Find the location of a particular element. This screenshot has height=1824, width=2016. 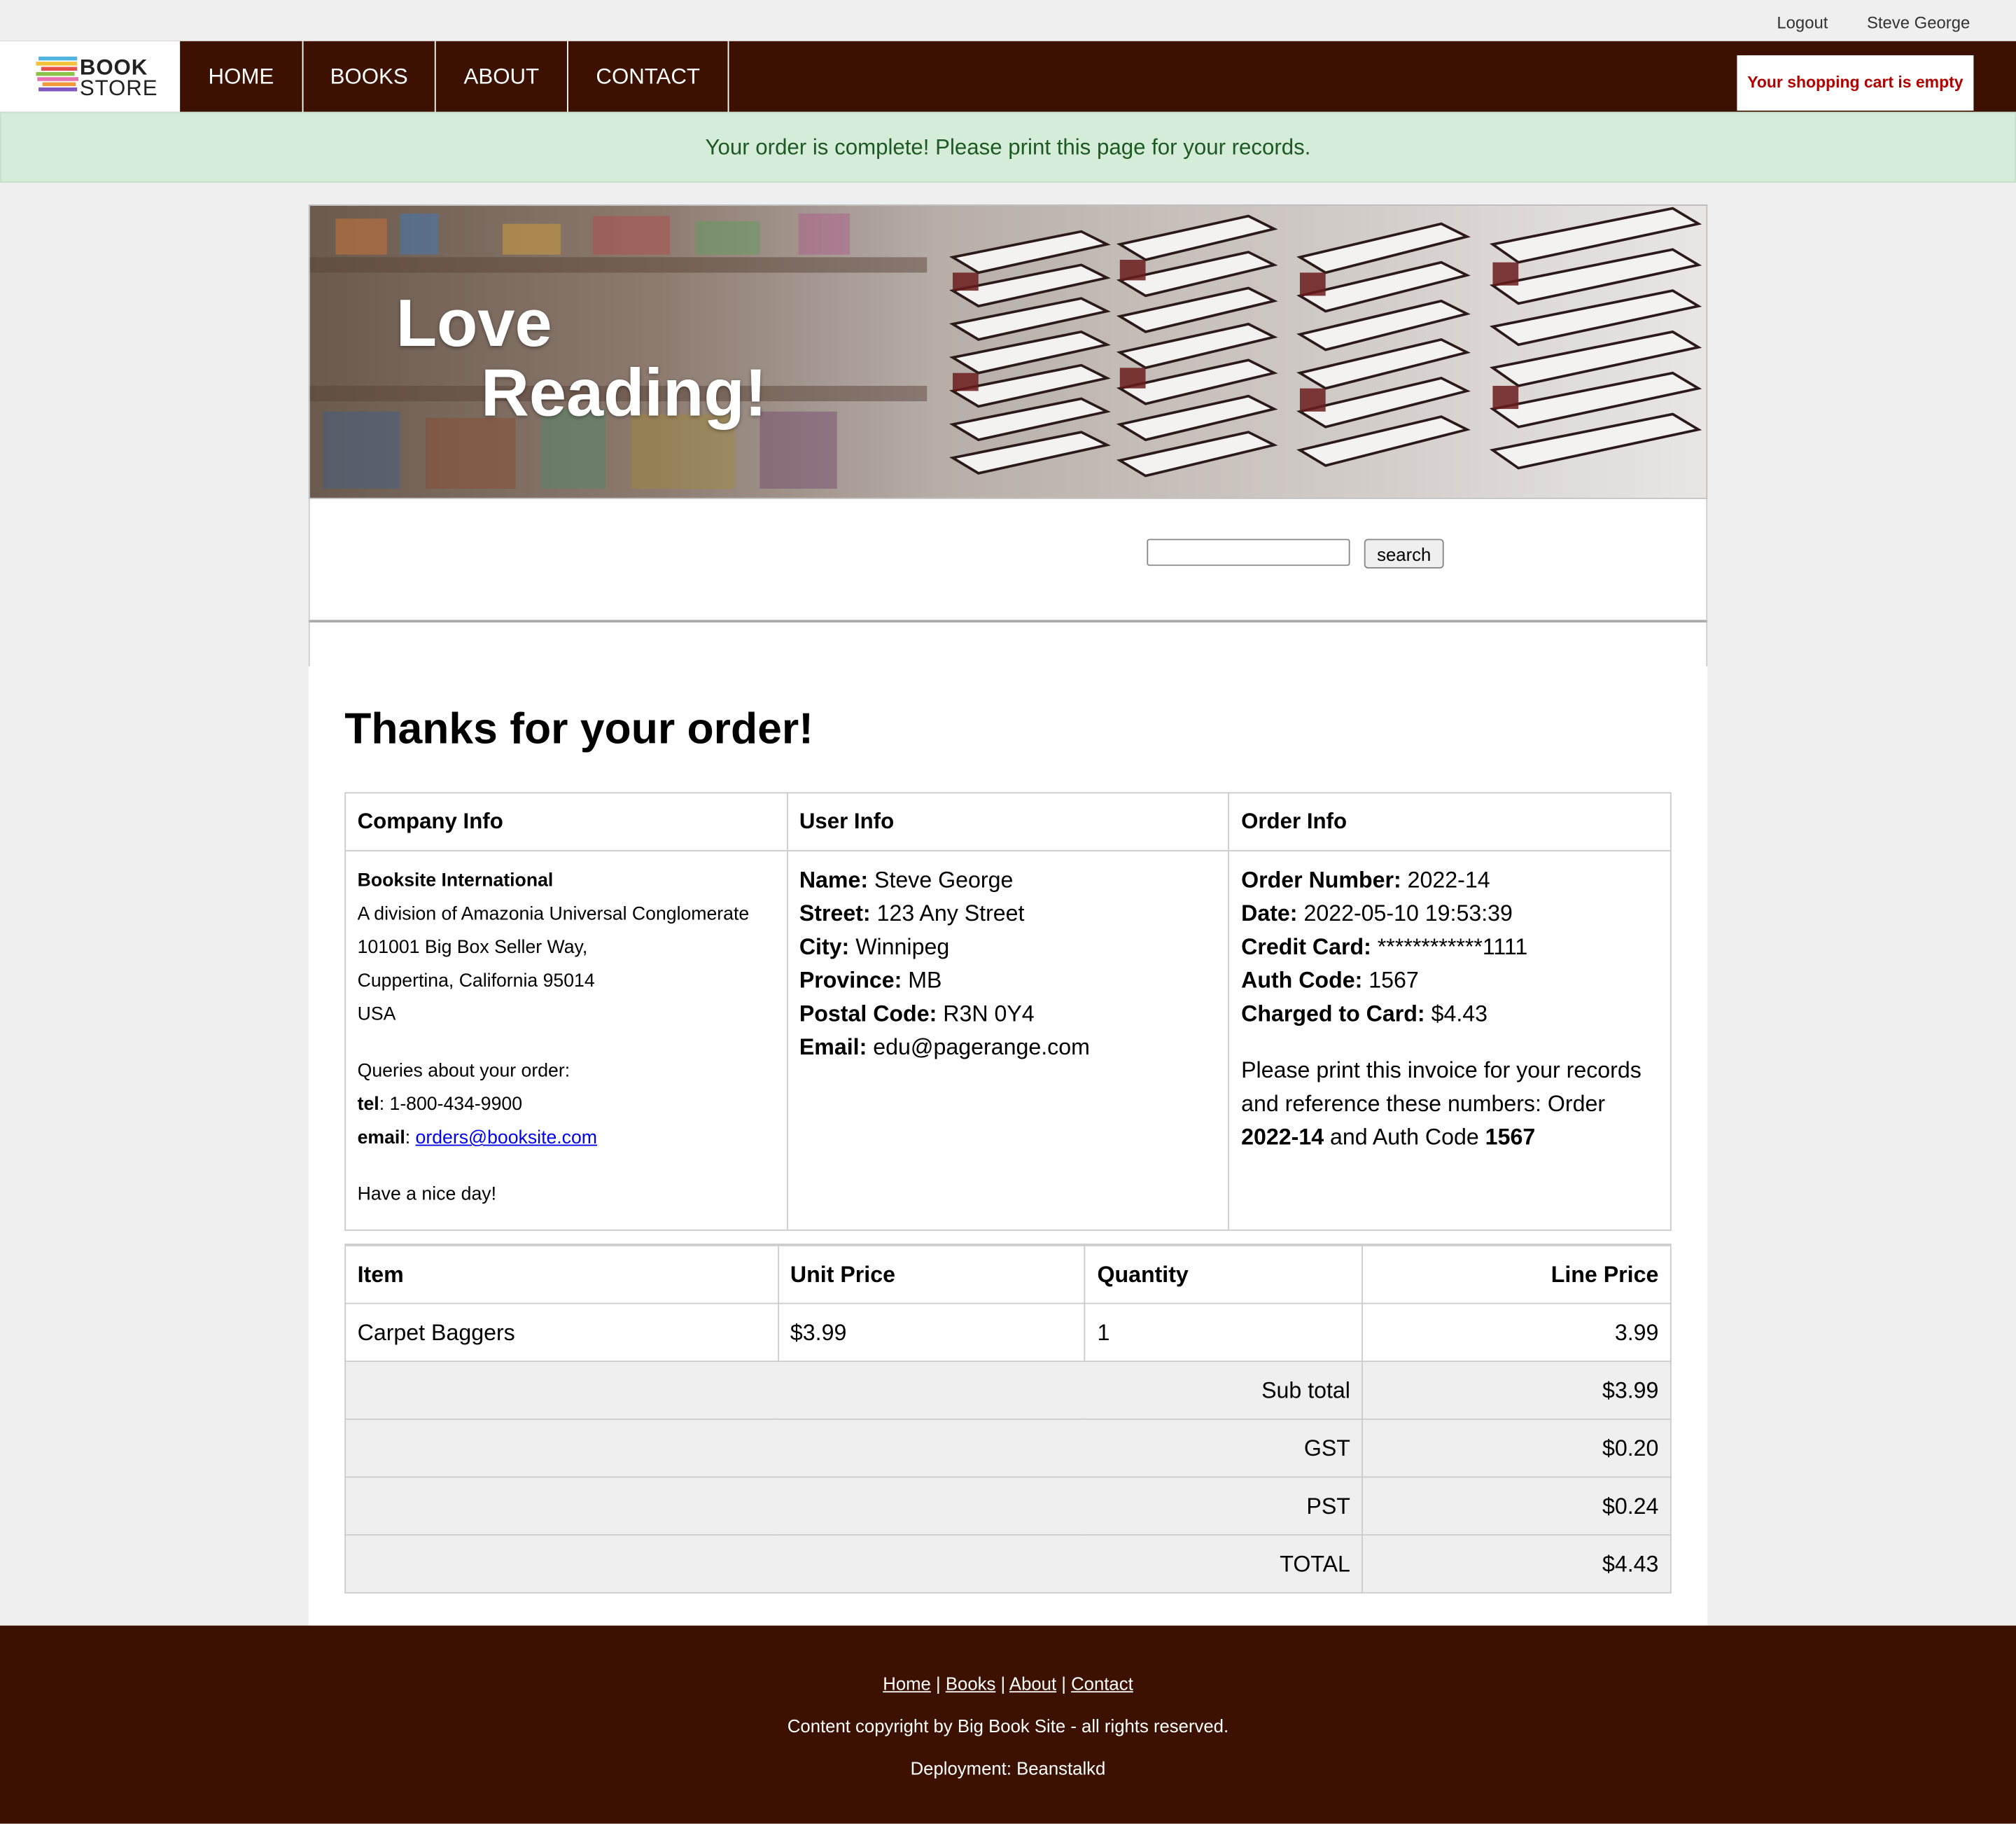

content-spacer is located at coordinates (1008, 644).